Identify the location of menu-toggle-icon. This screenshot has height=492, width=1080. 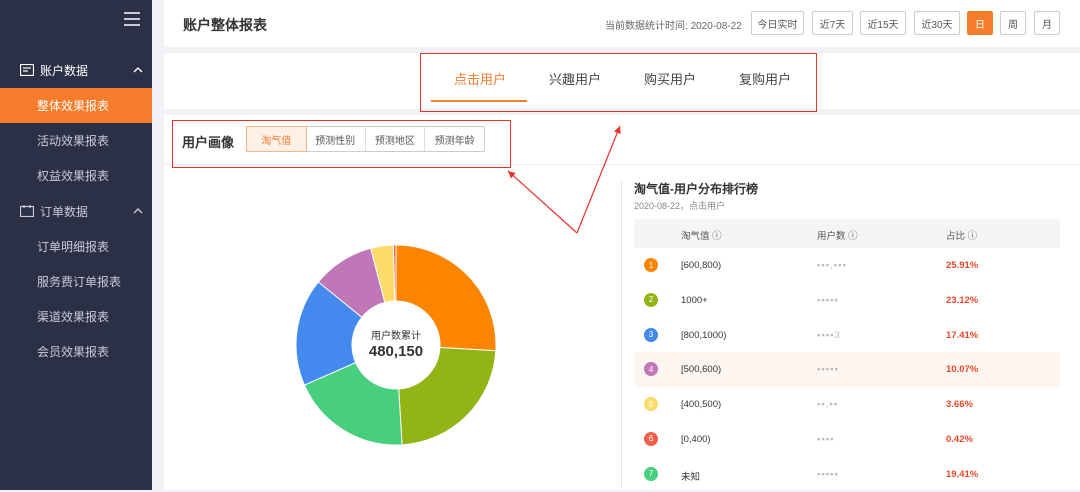
(132, 19).